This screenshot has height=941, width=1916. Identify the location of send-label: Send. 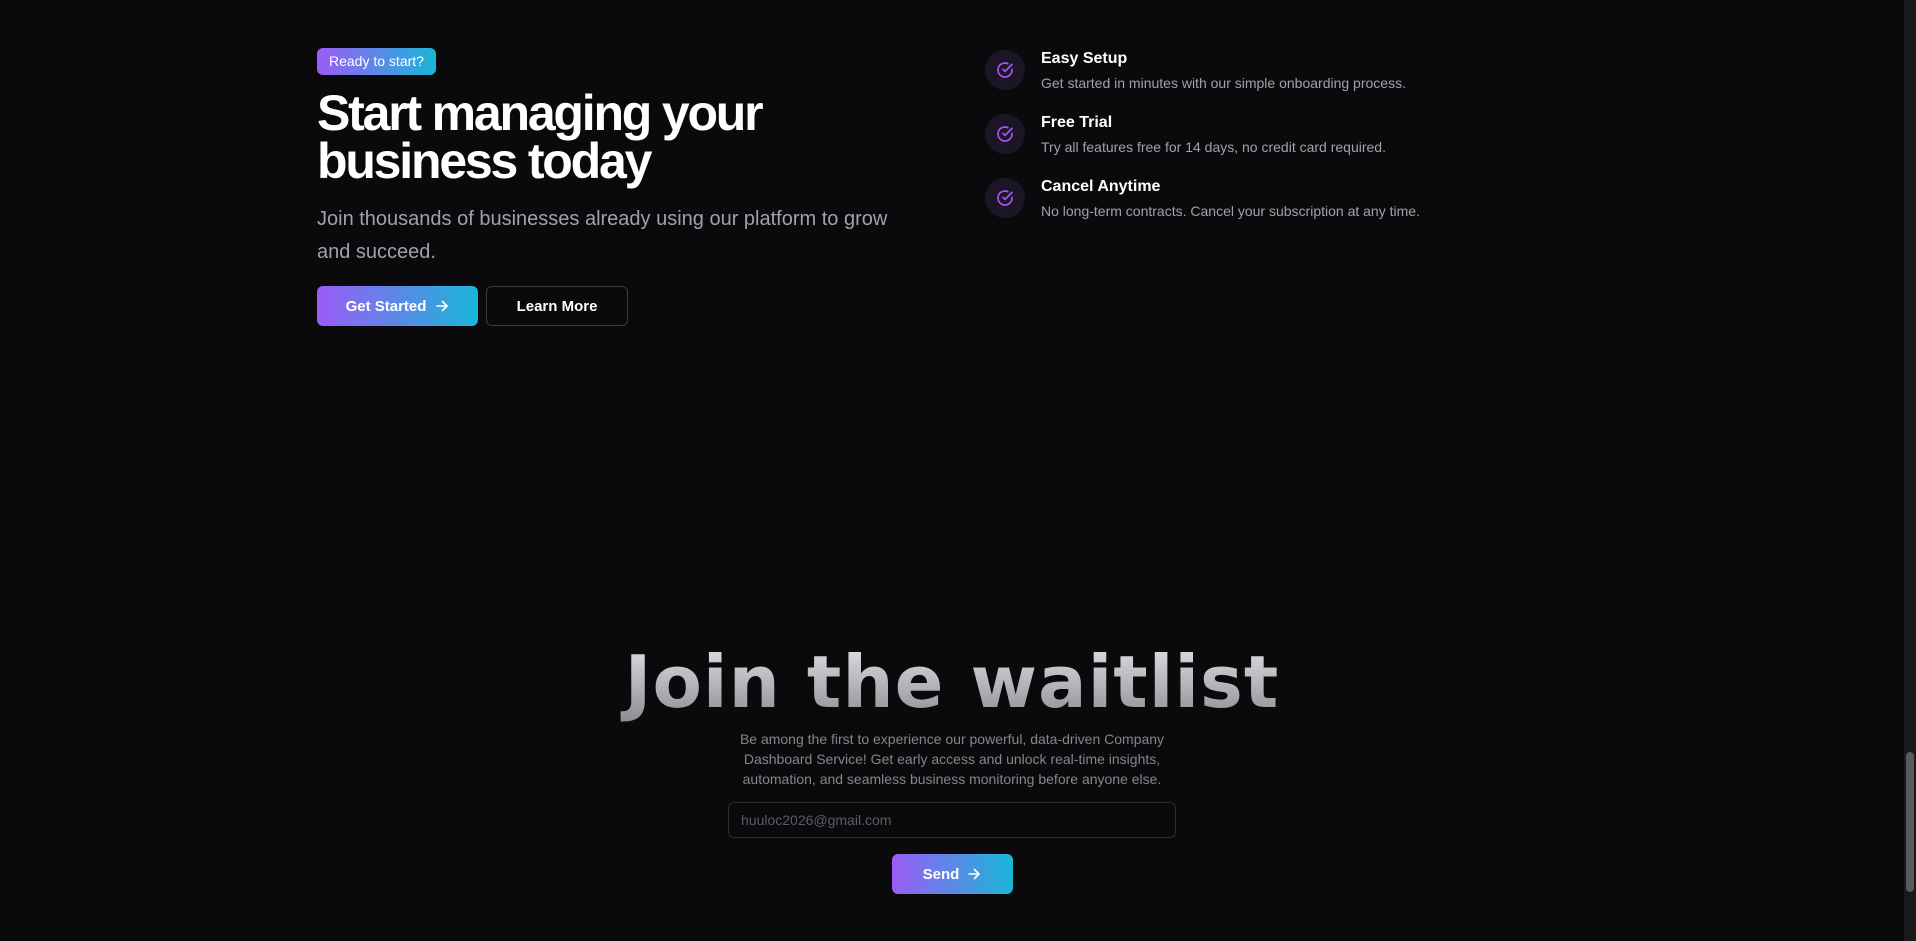
(941, 874).